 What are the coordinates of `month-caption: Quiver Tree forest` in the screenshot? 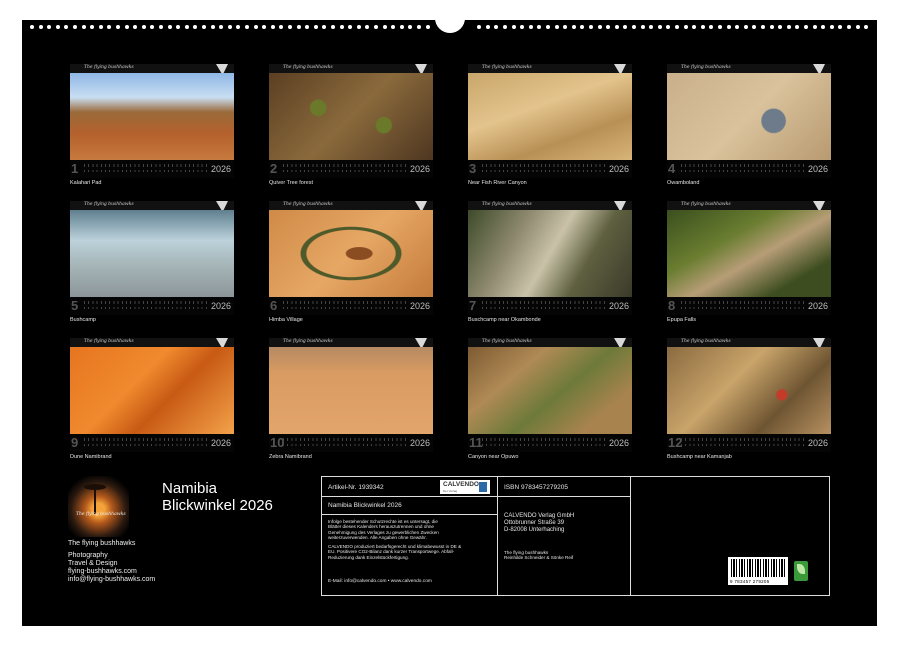 It's located at (291, 183).